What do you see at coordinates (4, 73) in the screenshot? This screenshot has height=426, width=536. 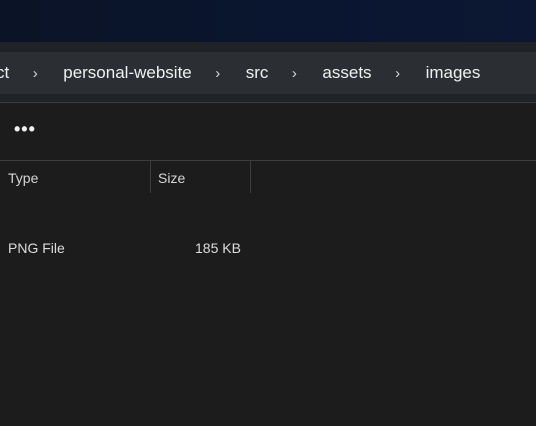 I see `breadcrumb-item-project: ct` at bounding box center [4, 73].